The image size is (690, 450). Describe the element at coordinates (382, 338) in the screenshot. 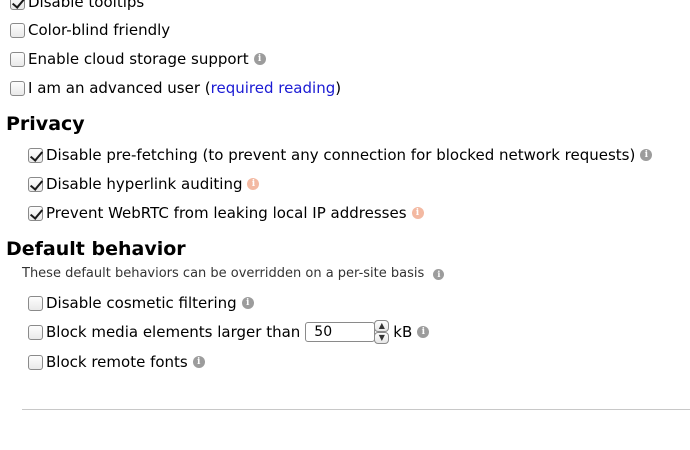

I see `spin-down-icon: ▼` at that location.